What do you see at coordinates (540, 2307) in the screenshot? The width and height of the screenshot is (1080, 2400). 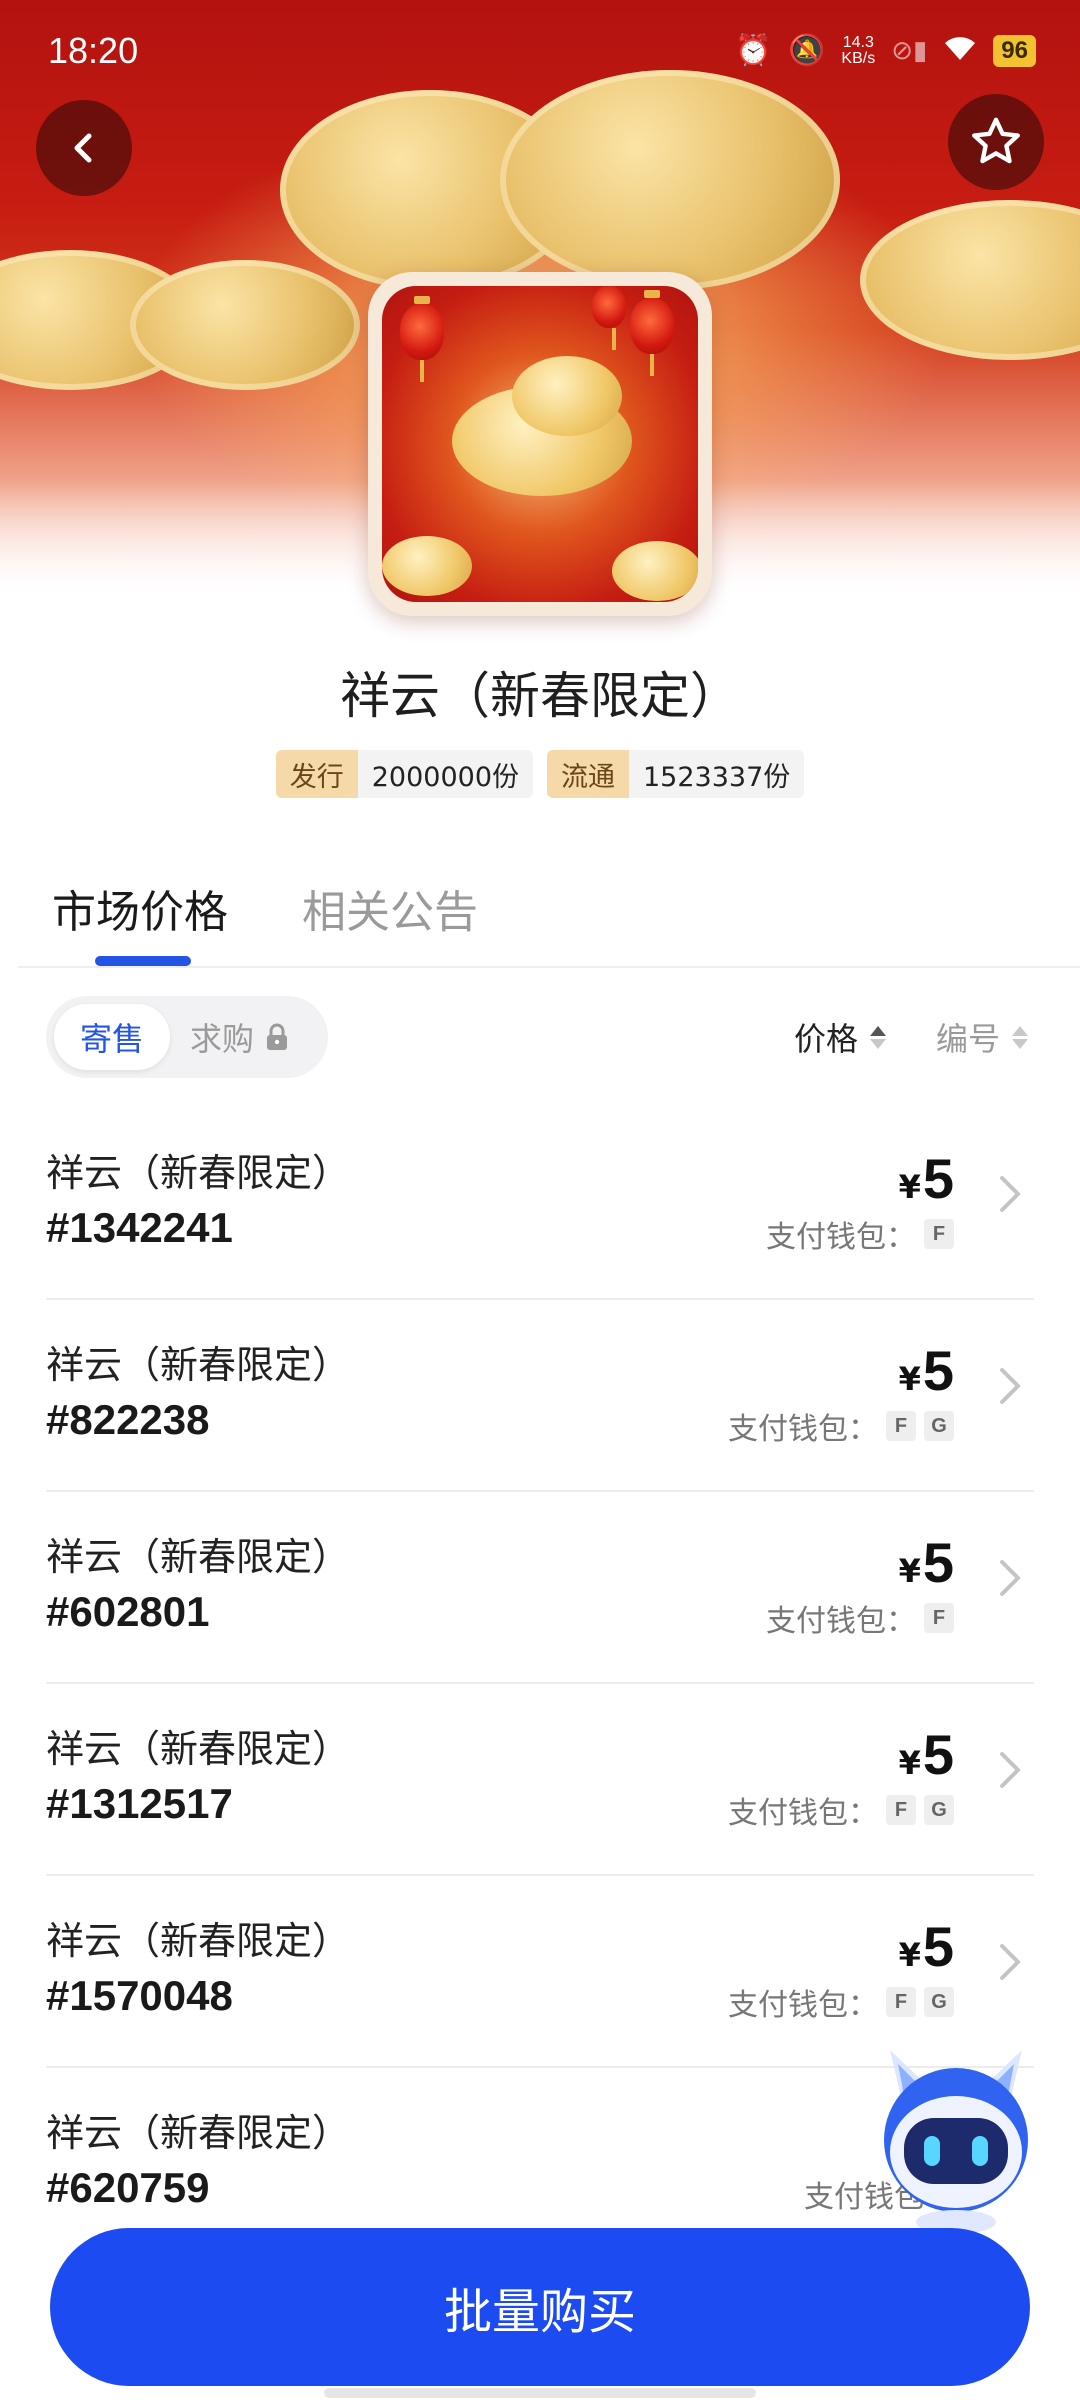 I see `bulk-buy-button: 批量购买` at bounding box center [540, 2307].